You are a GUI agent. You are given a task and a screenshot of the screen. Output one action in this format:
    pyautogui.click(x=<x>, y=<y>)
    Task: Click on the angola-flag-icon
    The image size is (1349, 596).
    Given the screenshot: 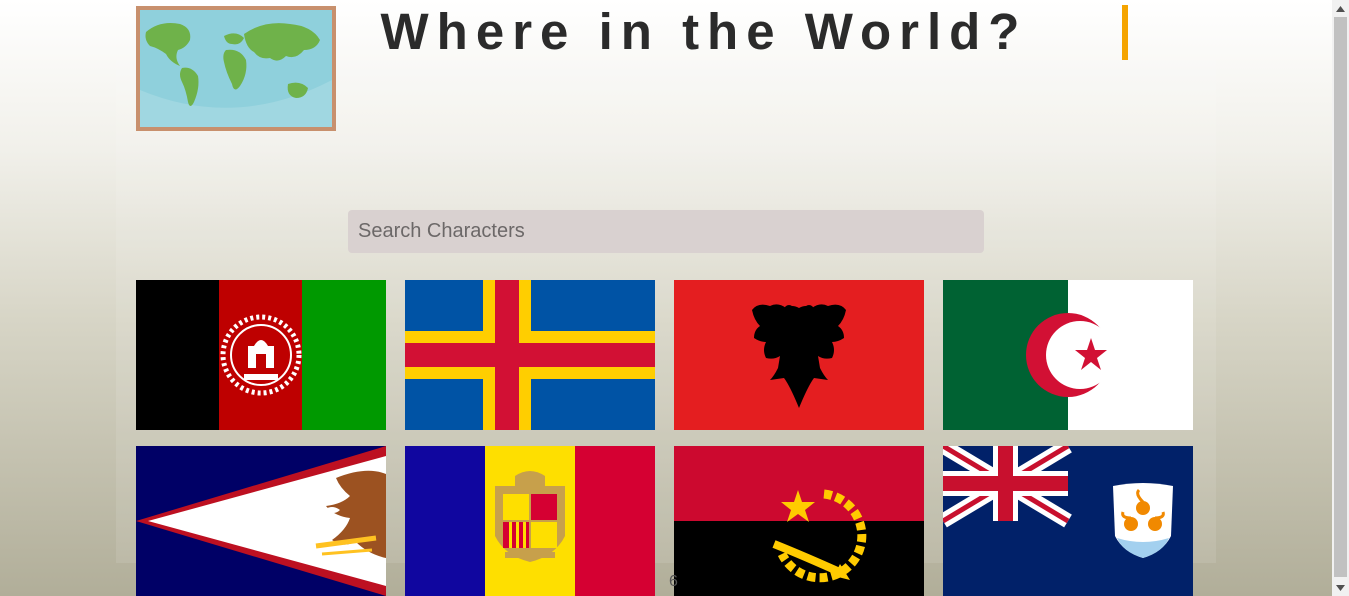 What is the action you would take?
    pyautogui.click(x=799, y=521)
    